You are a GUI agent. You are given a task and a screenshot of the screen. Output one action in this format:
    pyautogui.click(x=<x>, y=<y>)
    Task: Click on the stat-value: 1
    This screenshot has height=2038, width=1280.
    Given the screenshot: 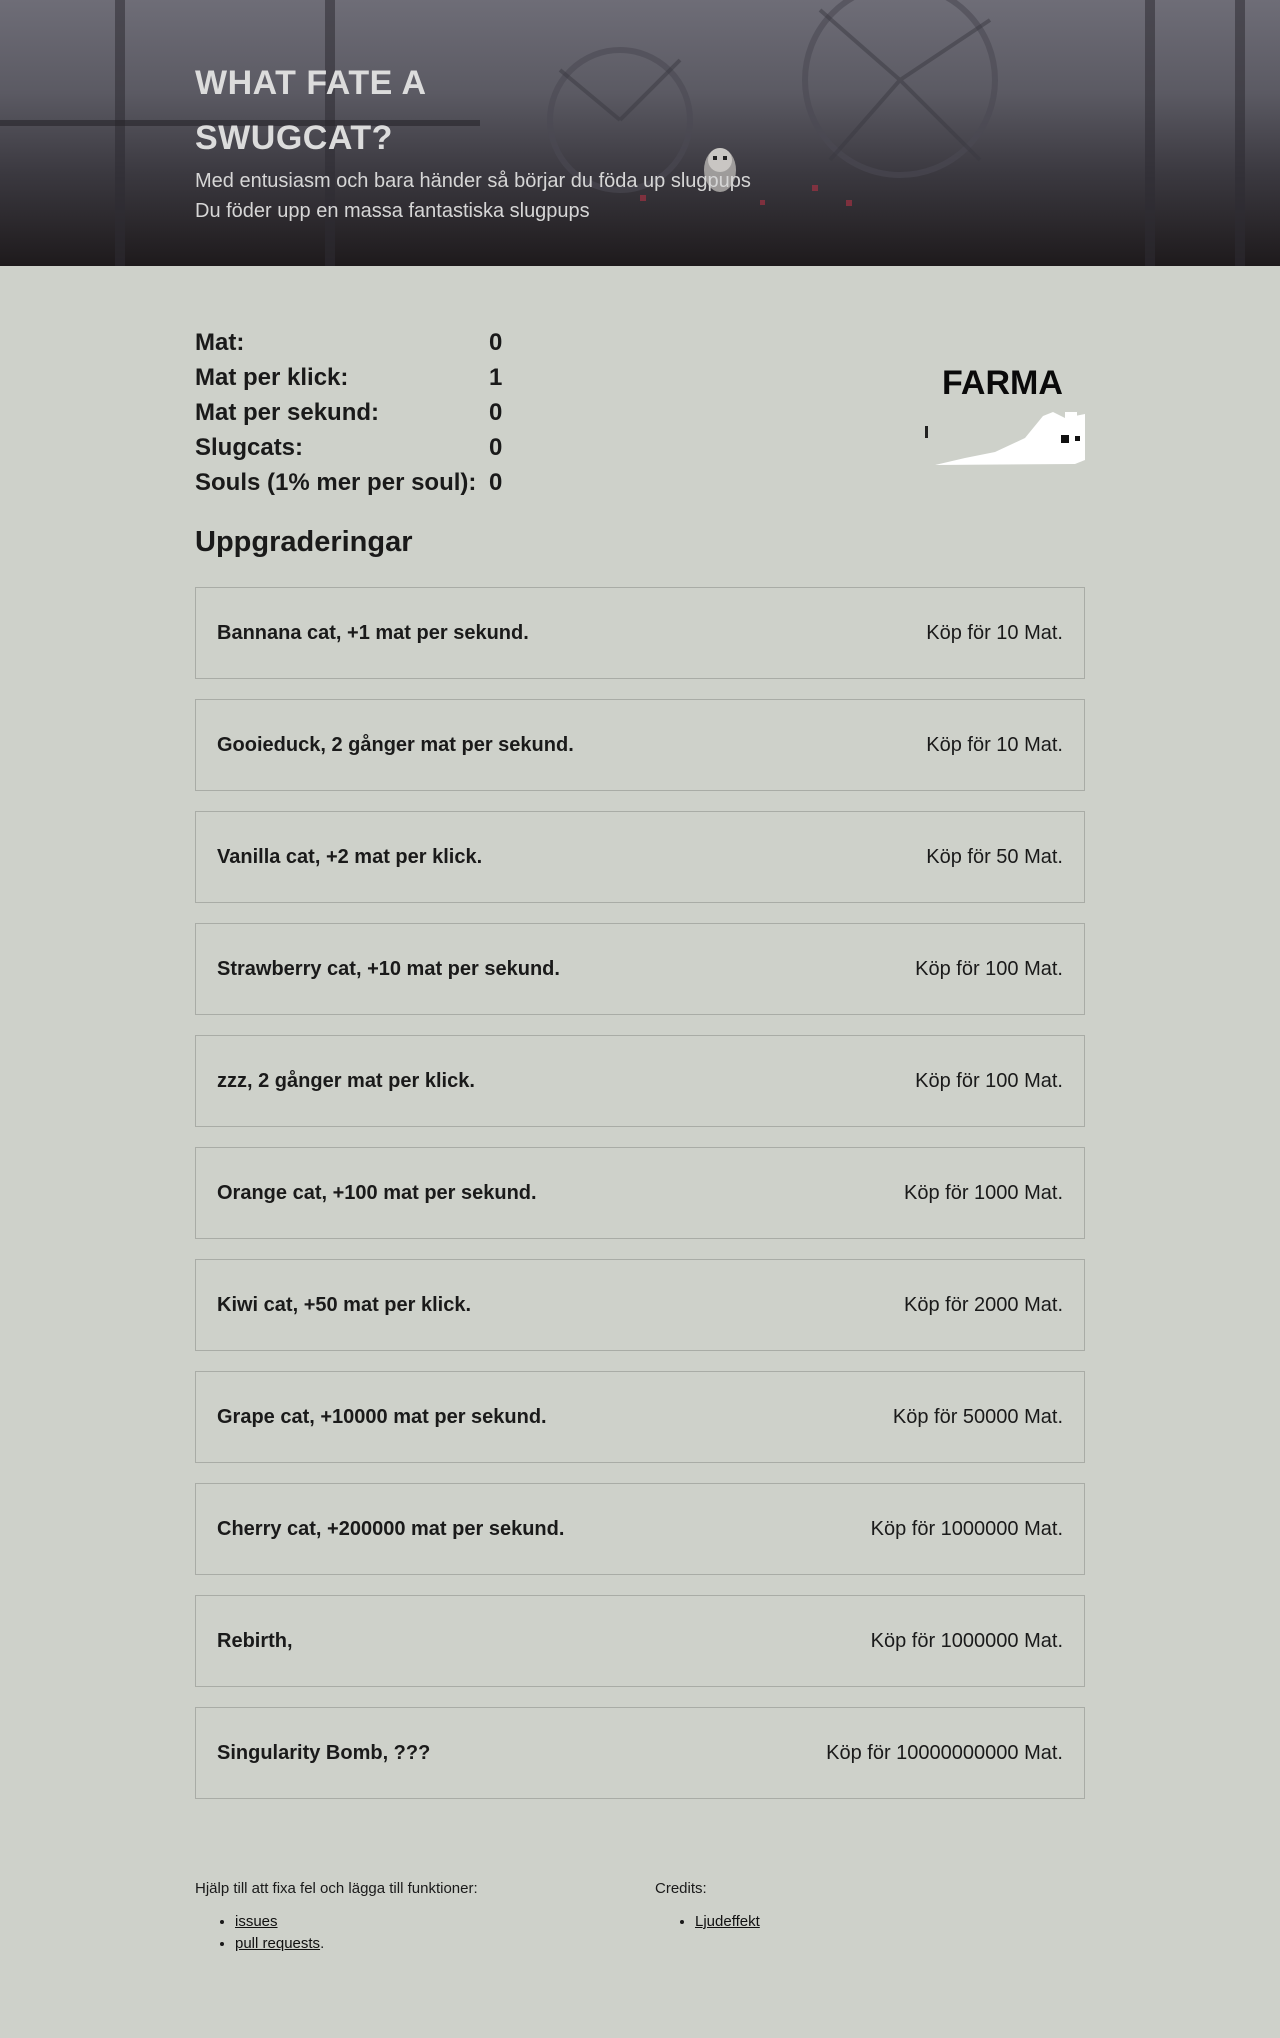 What is the action you would take?
    pyautogui.click(x=496, y=377)
    